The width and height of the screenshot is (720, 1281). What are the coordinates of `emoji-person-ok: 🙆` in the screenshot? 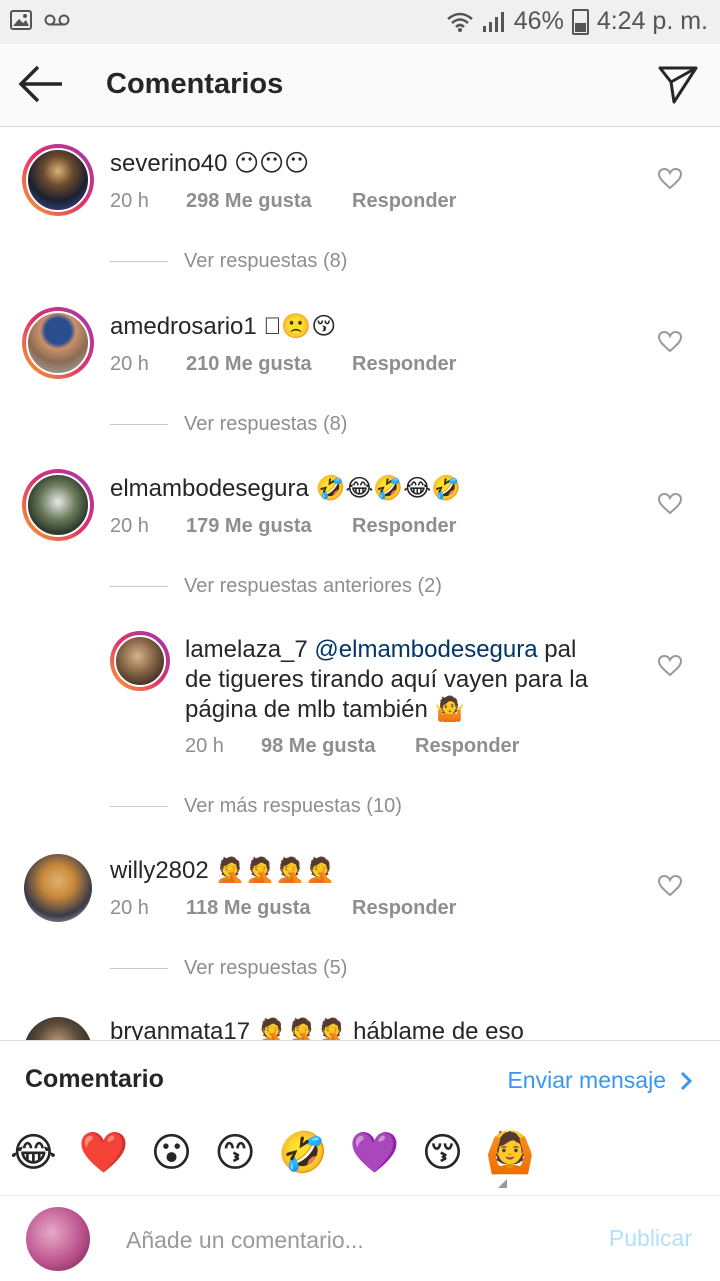 It's located at (510, 1153).